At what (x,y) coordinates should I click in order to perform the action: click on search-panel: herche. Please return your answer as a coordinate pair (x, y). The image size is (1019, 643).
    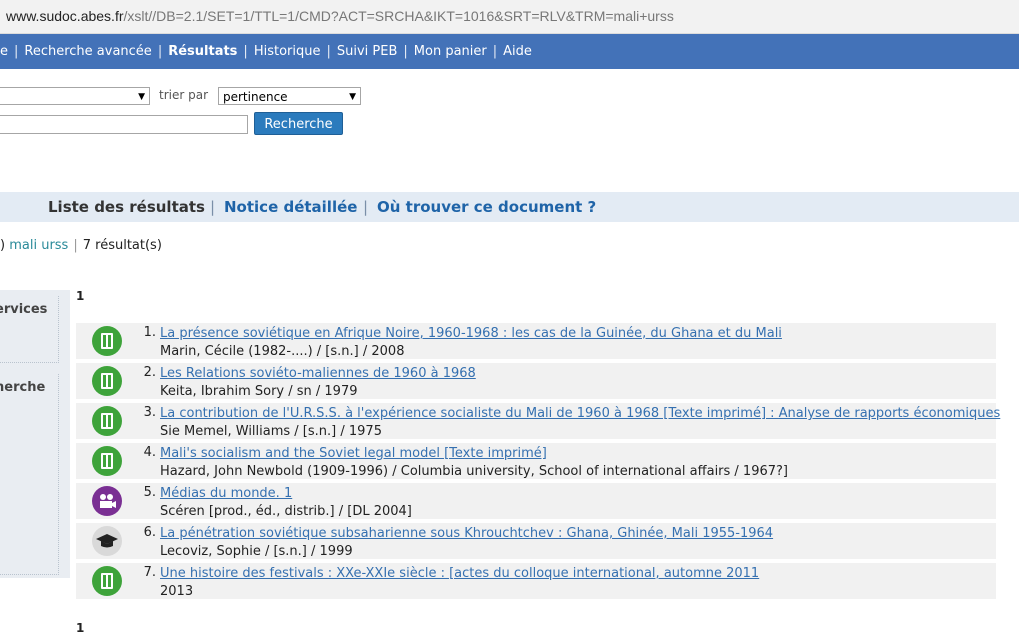
    Looking at the image, I should click on (29, 474).